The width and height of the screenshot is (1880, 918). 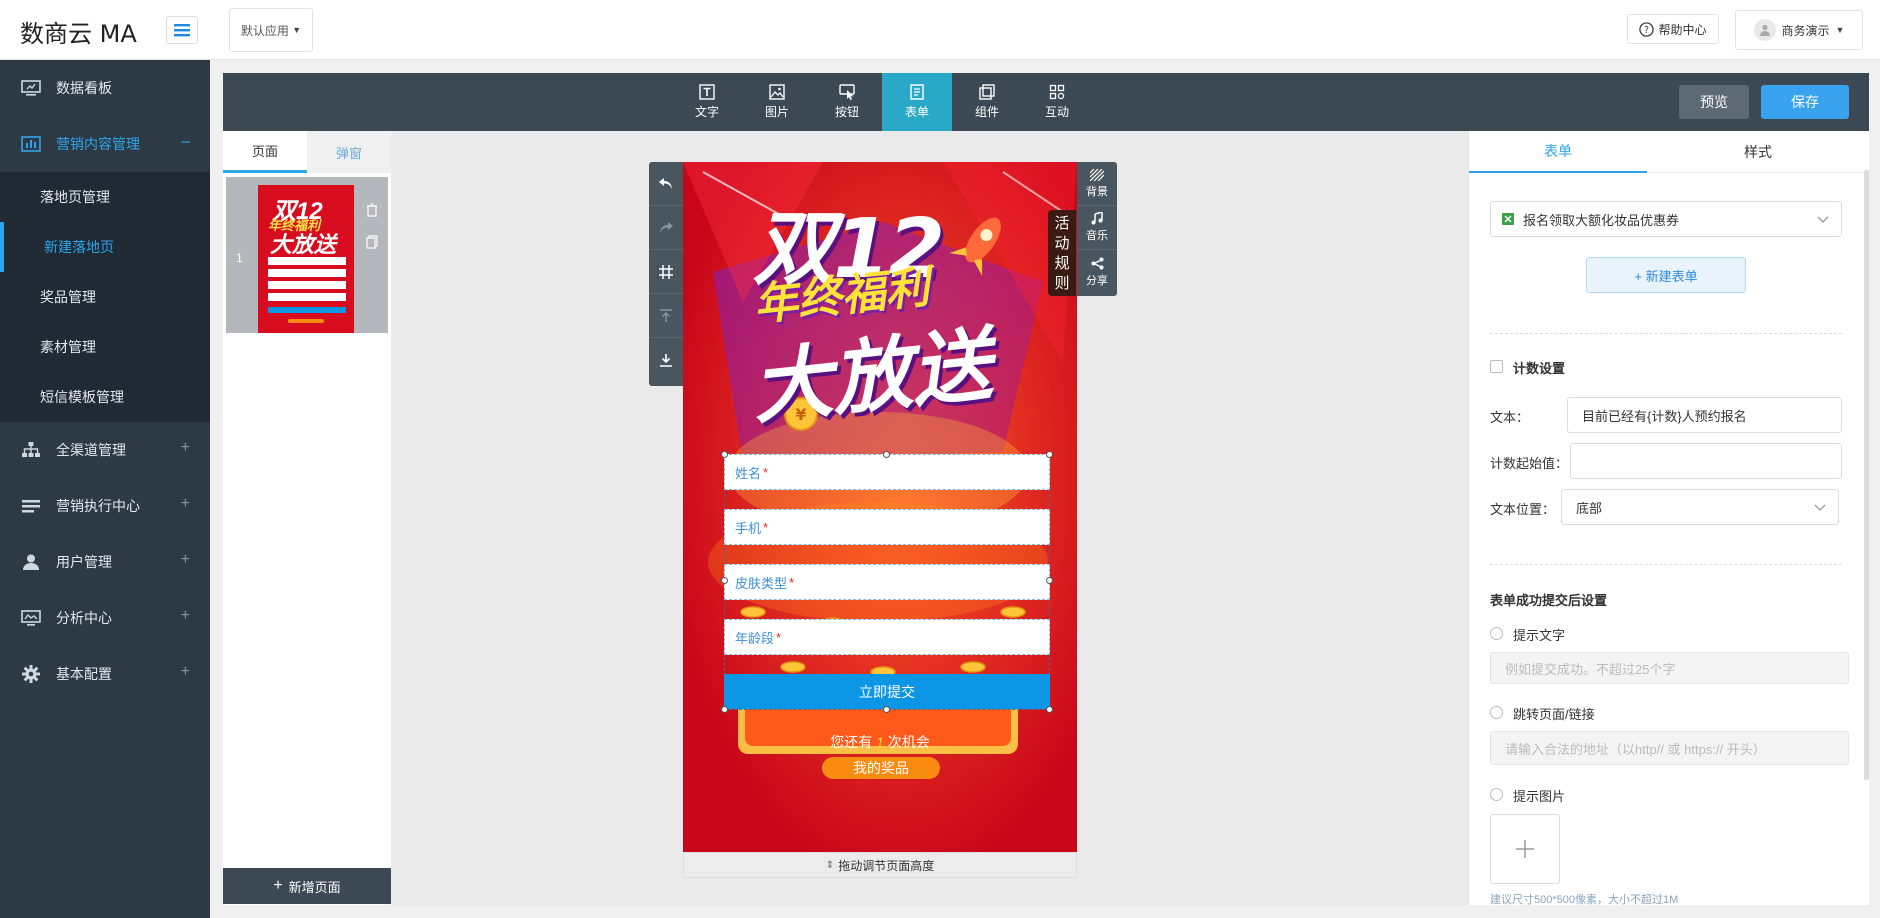 What do you see at coordinates (105, 144) in the screenshot?
I see `sidebar-item-content: 营销内容管理 –` at bounding box center [105, 144].